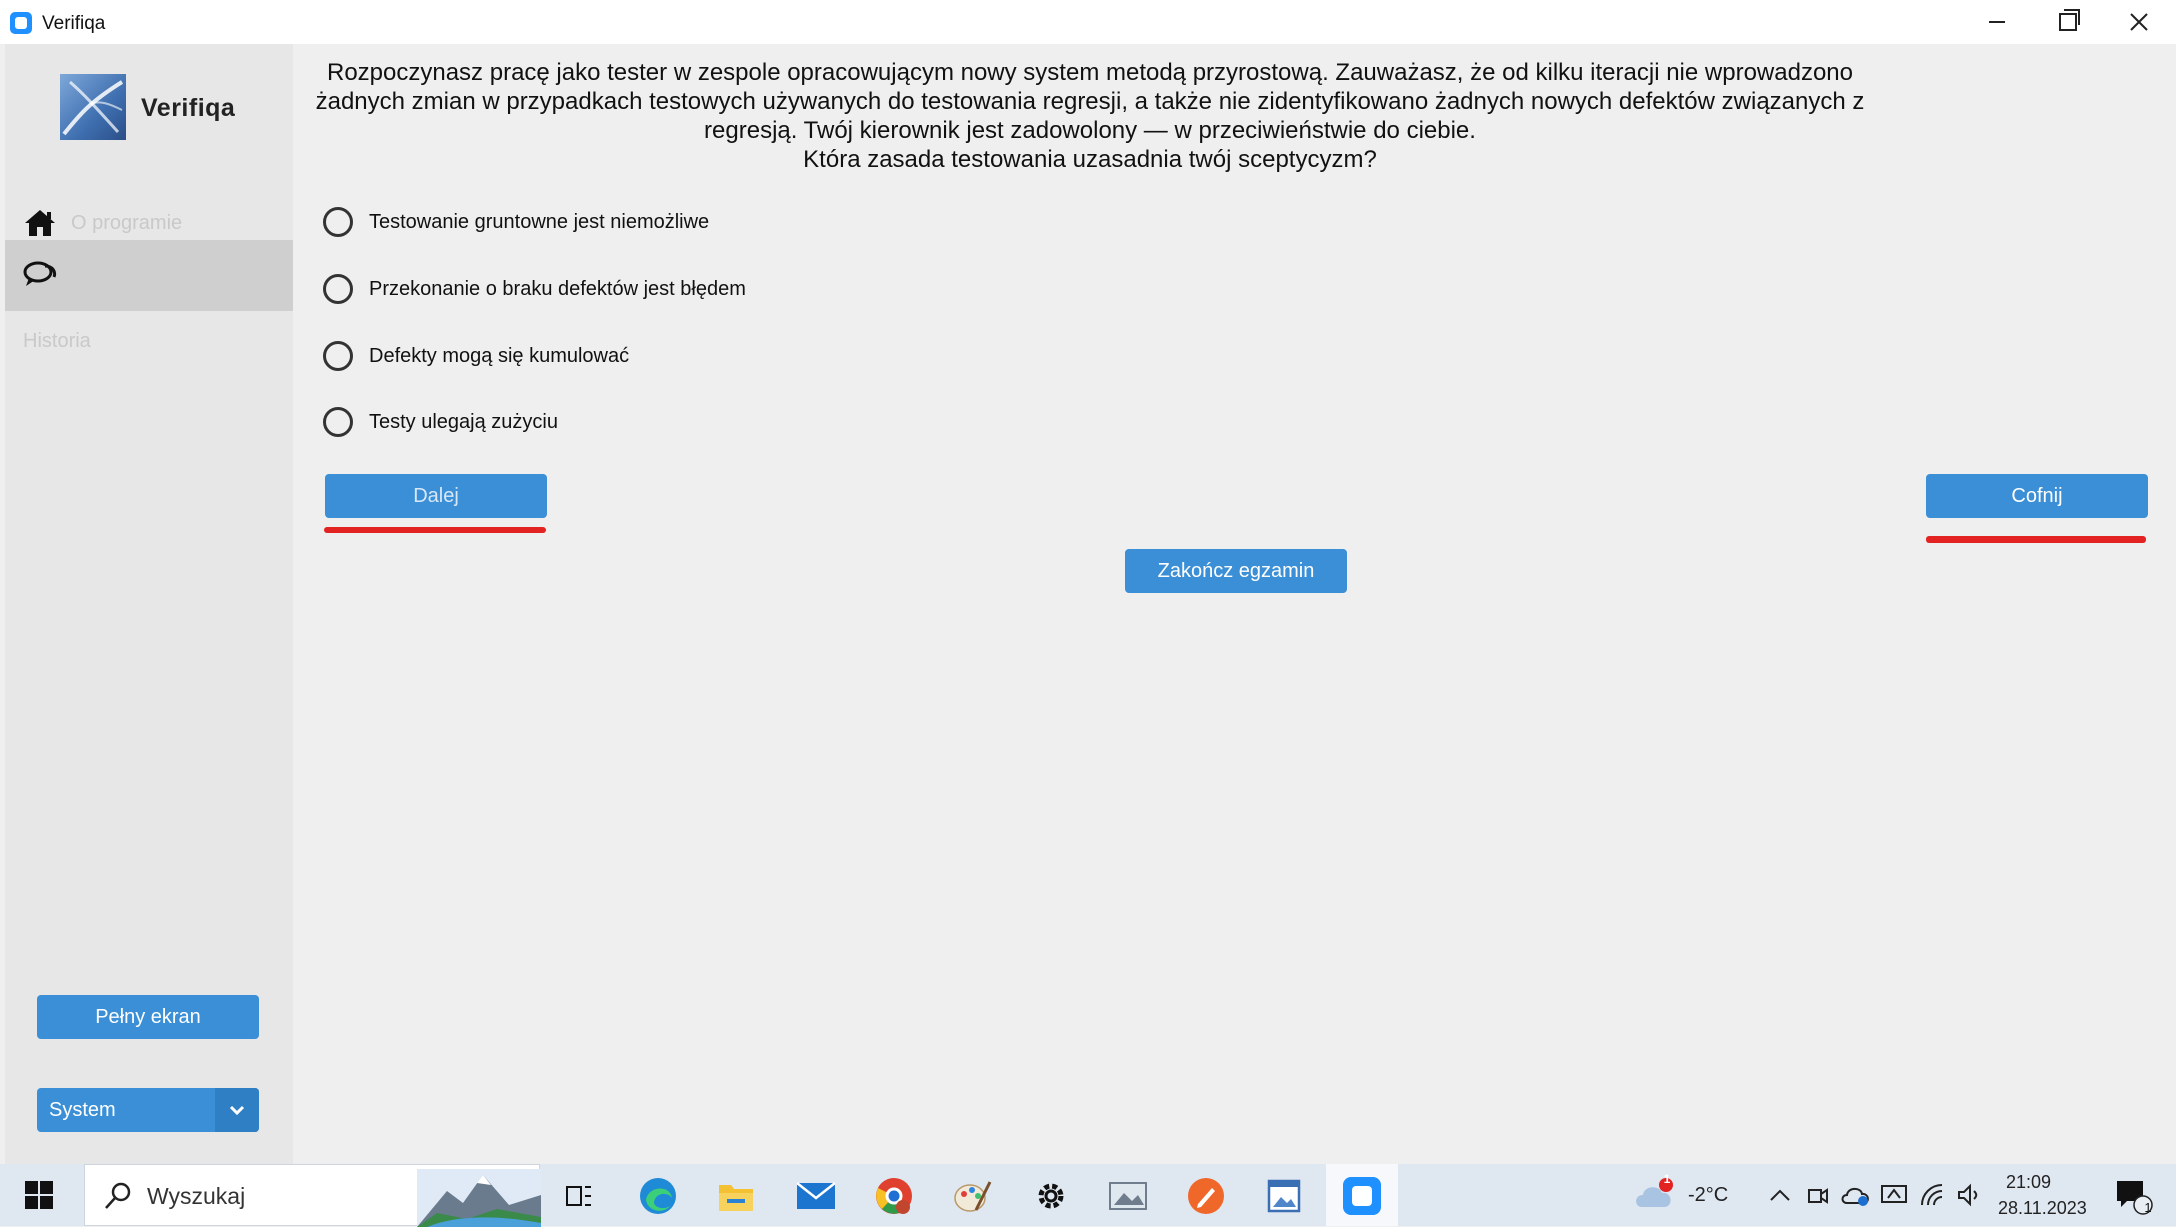 The width and height of the screenshot is (2176, 1227). Describe the element at coordinates (658, 1196) in the screenshot. I see `edge-browser-icon` at that location.